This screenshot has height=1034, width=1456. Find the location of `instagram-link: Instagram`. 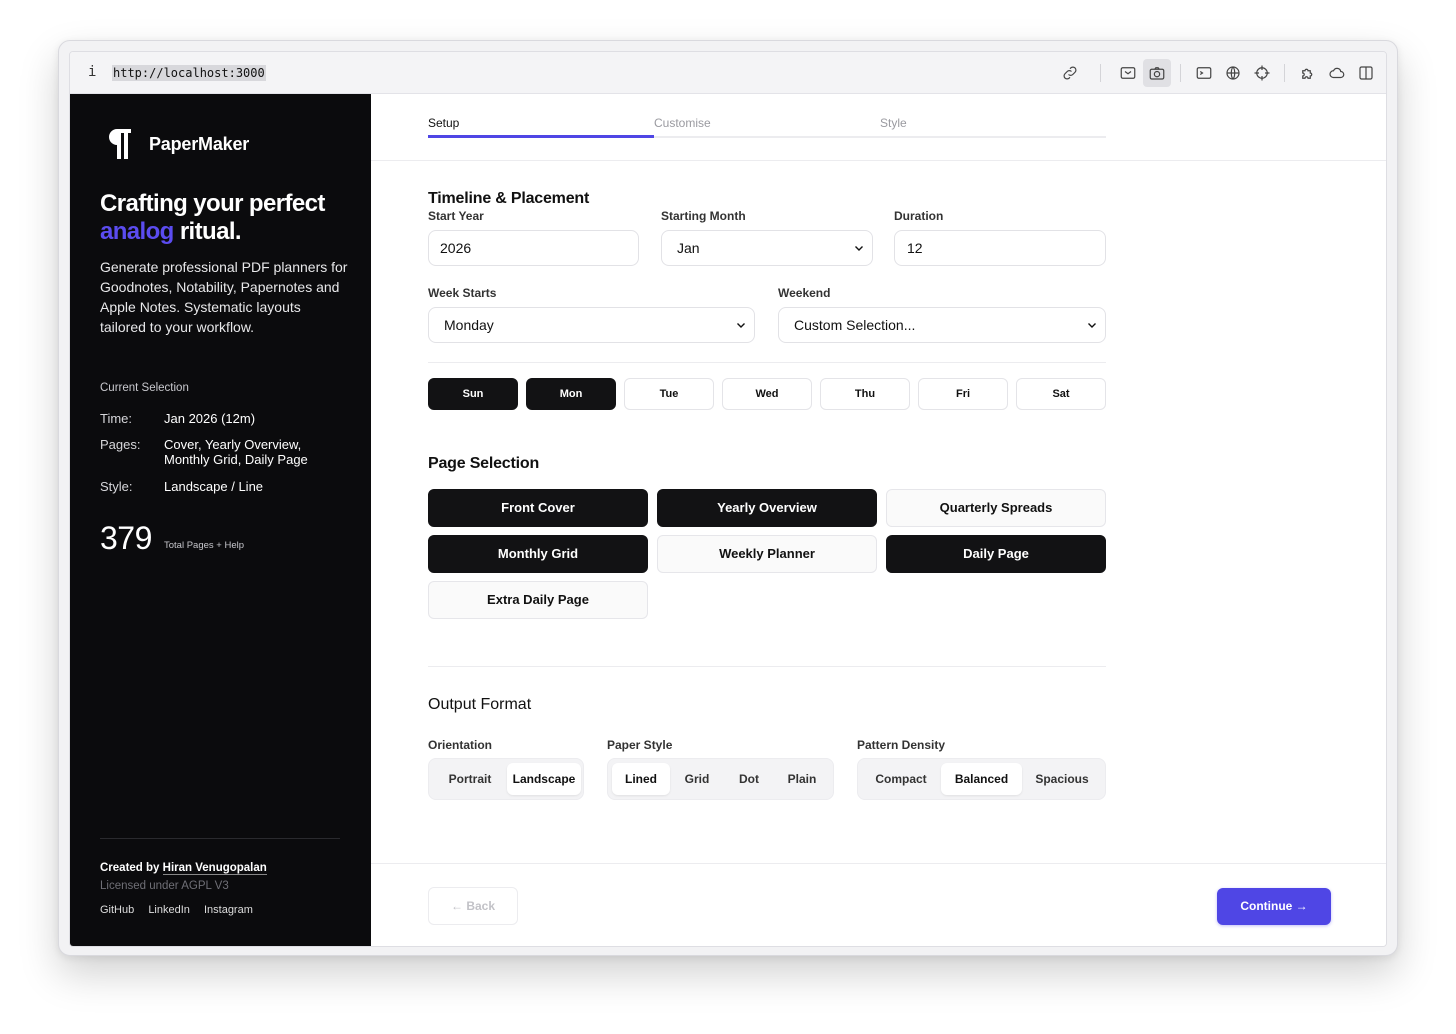

instagram-link: Instagram is located at coordinates (228, 910).